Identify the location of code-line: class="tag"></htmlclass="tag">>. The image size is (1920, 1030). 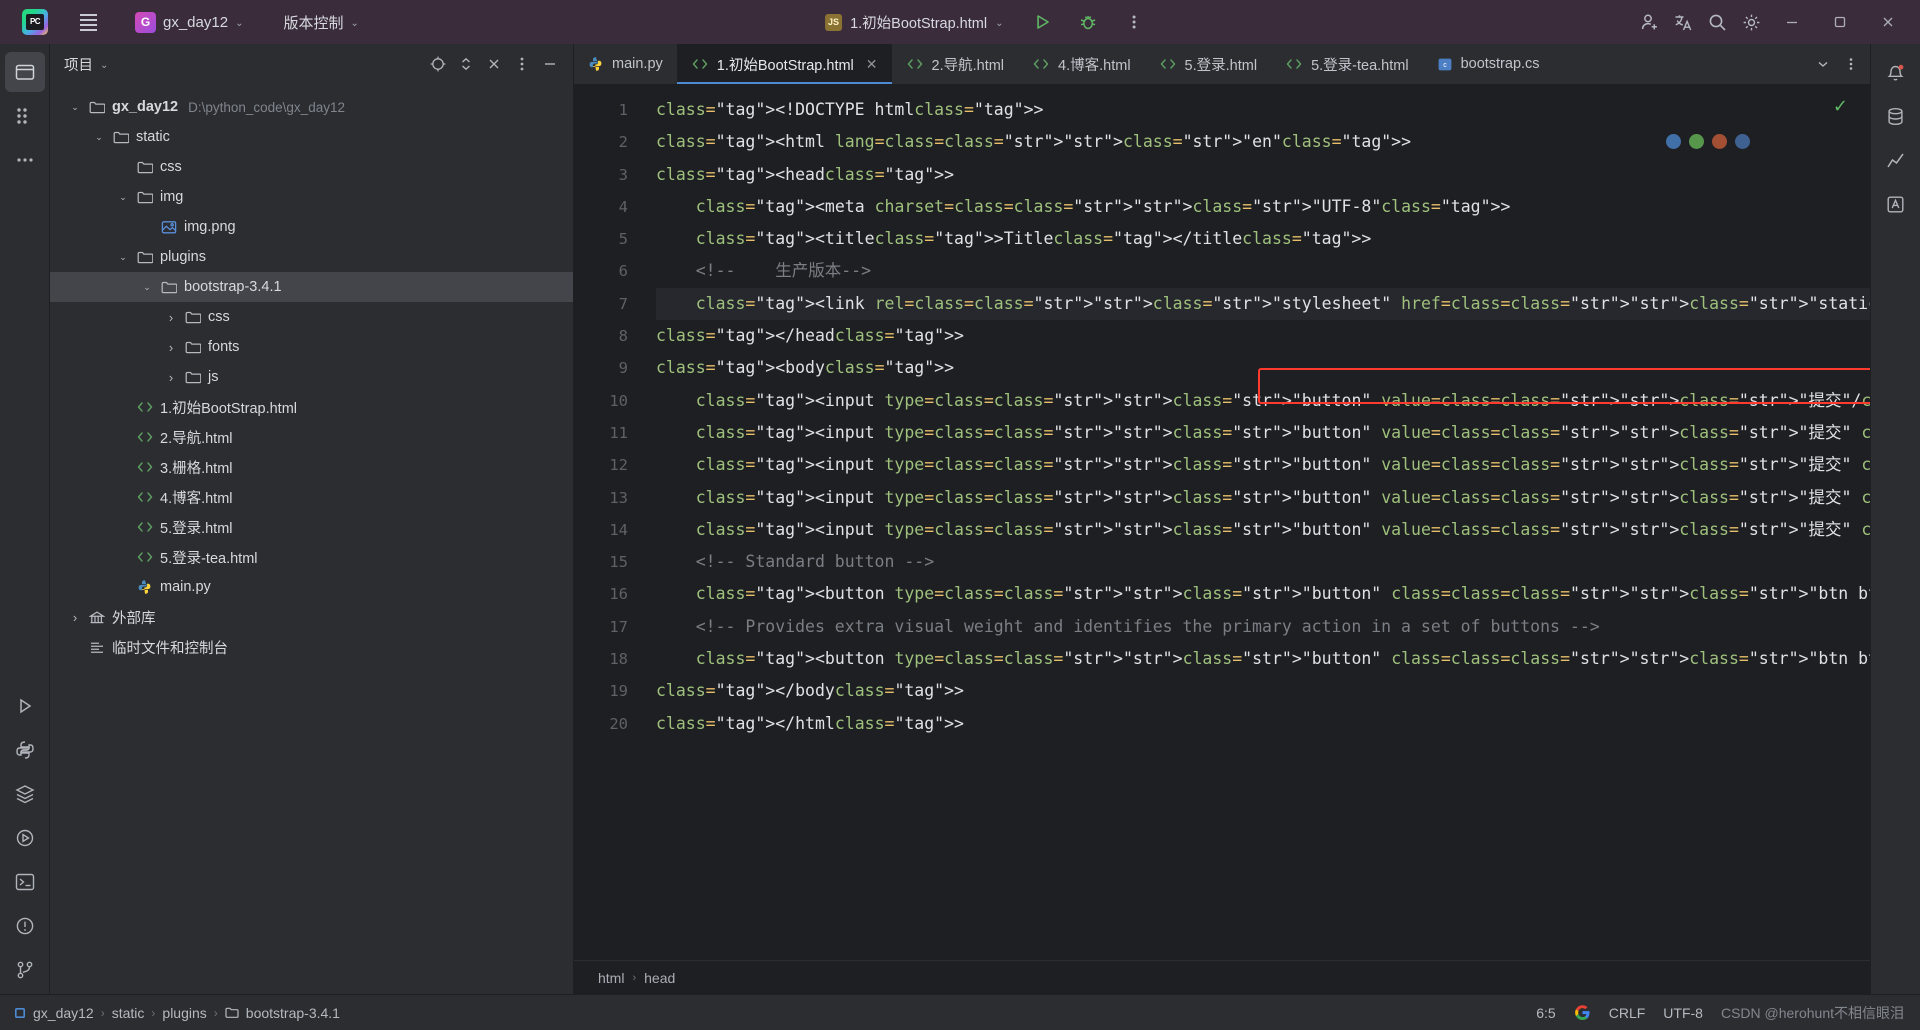
(1263, 724).